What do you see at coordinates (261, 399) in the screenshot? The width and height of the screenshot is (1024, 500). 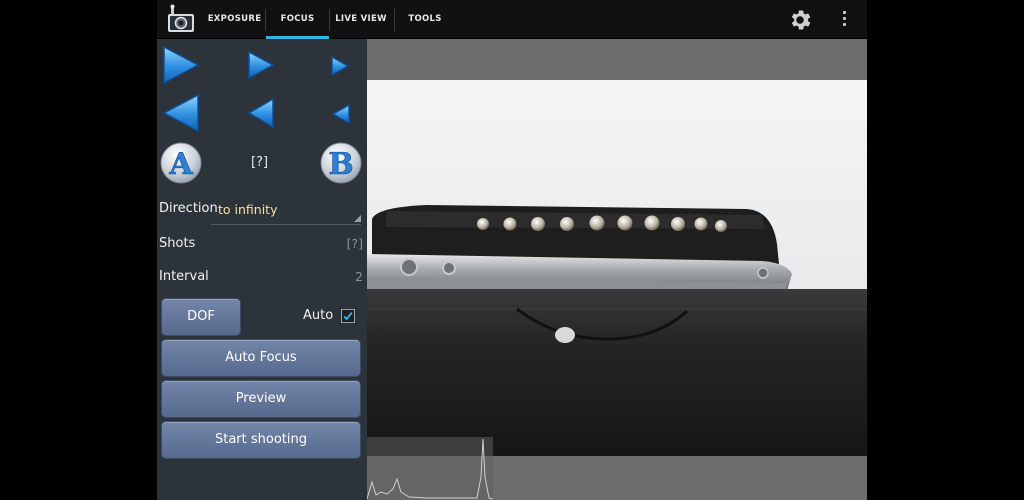 I see `preview-button: Preview` at bounding box center [261, 399].